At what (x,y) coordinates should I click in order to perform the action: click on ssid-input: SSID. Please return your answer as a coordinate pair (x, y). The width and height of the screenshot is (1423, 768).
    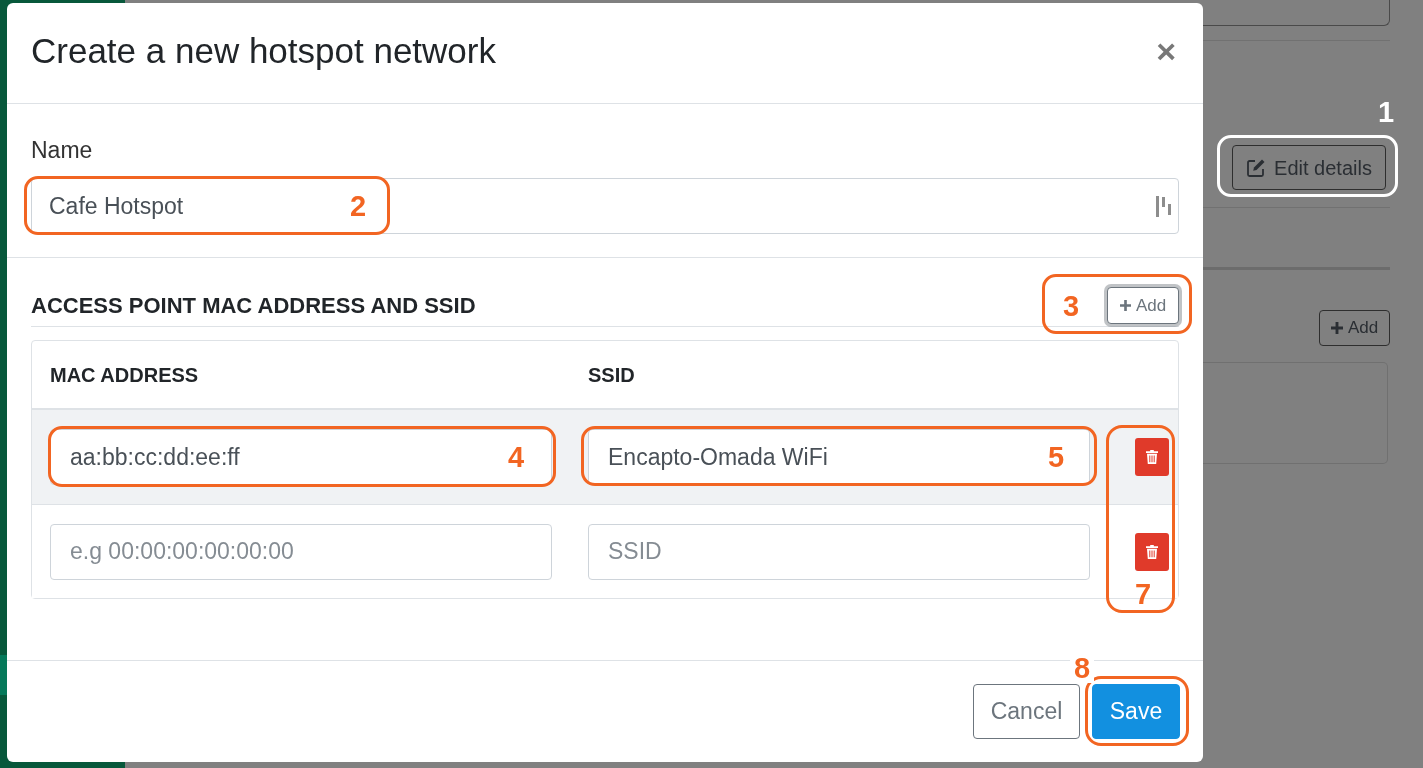
    Looking at the image, I should click on (839, 551).